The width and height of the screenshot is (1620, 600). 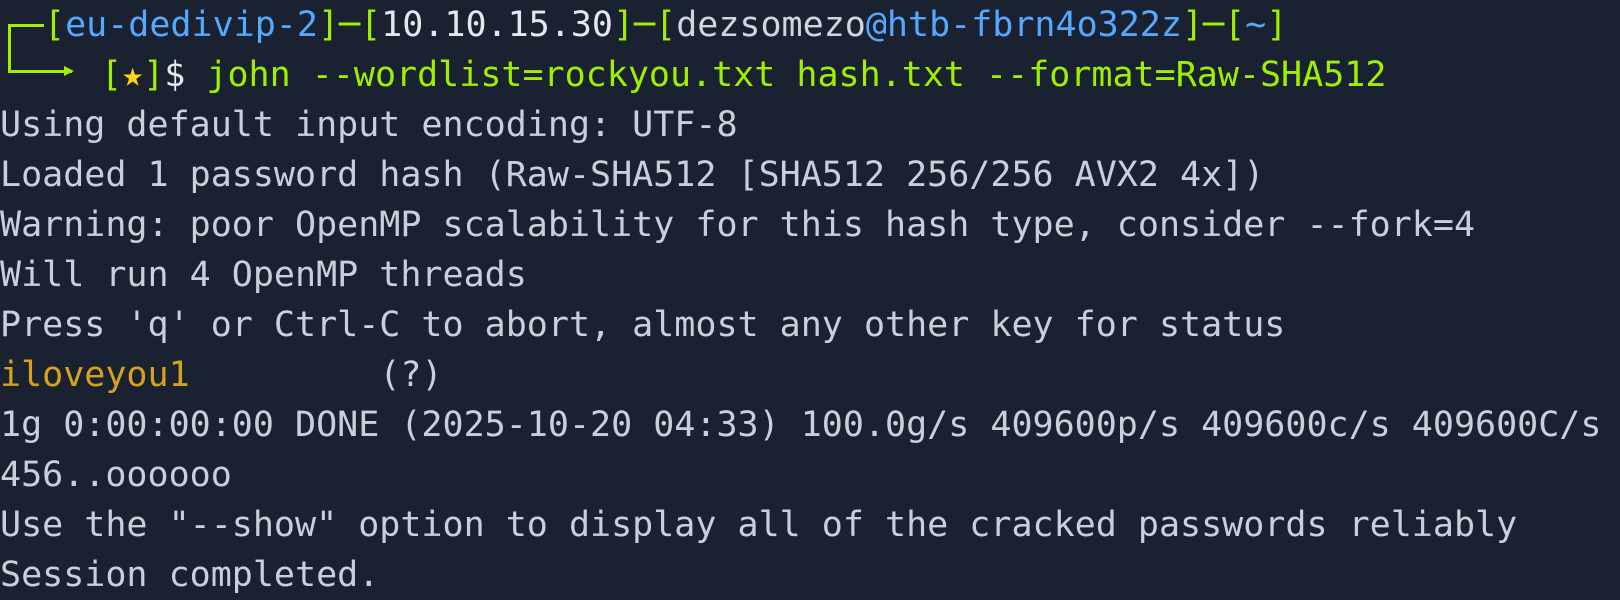 I want to click on server-name: eu-dedivip-2, so click(x=191, y=25).